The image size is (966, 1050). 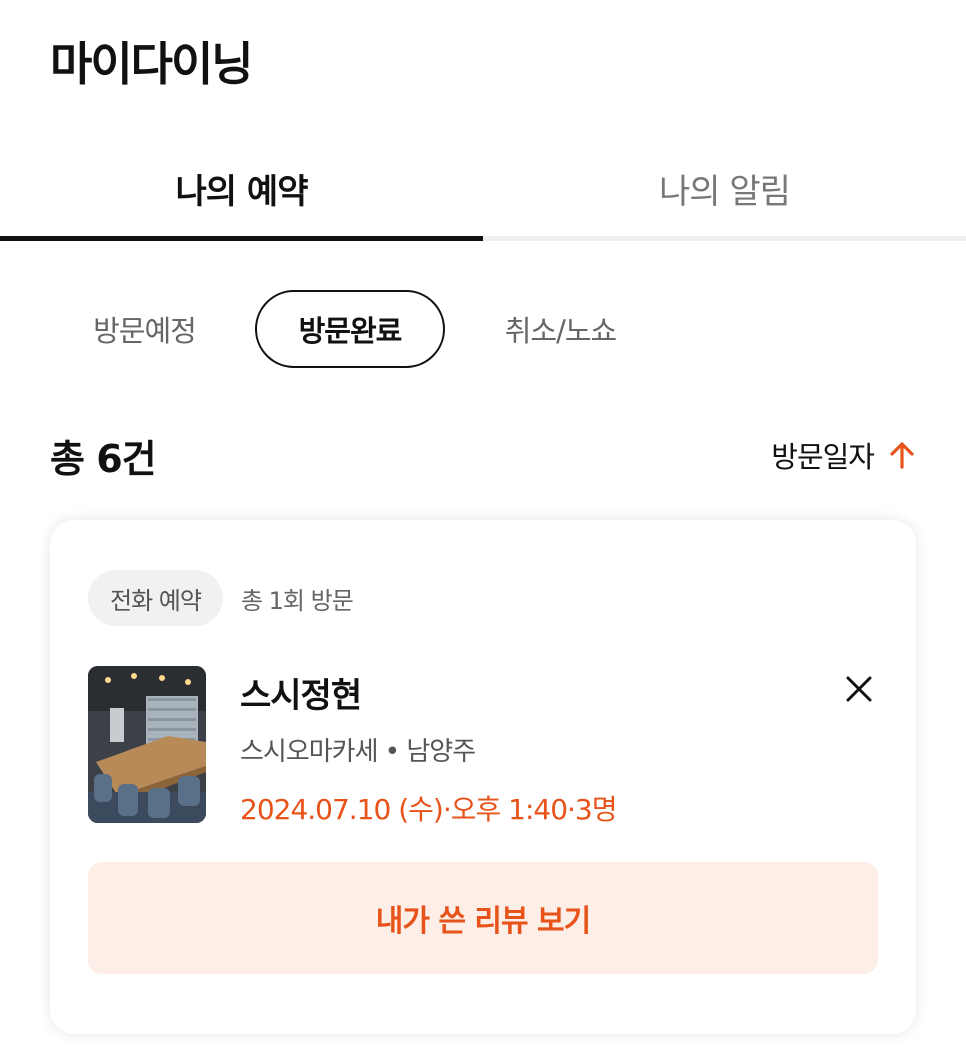 I want to click on restaurant-thumbnail, so click(x=147, y=744).